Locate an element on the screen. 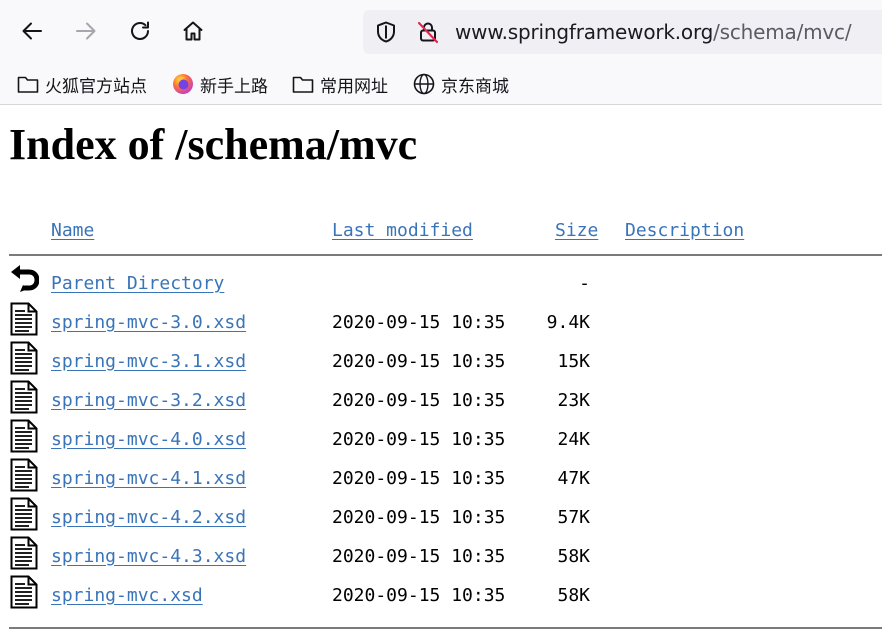  footer-divider is located at coordinates (445, 628).